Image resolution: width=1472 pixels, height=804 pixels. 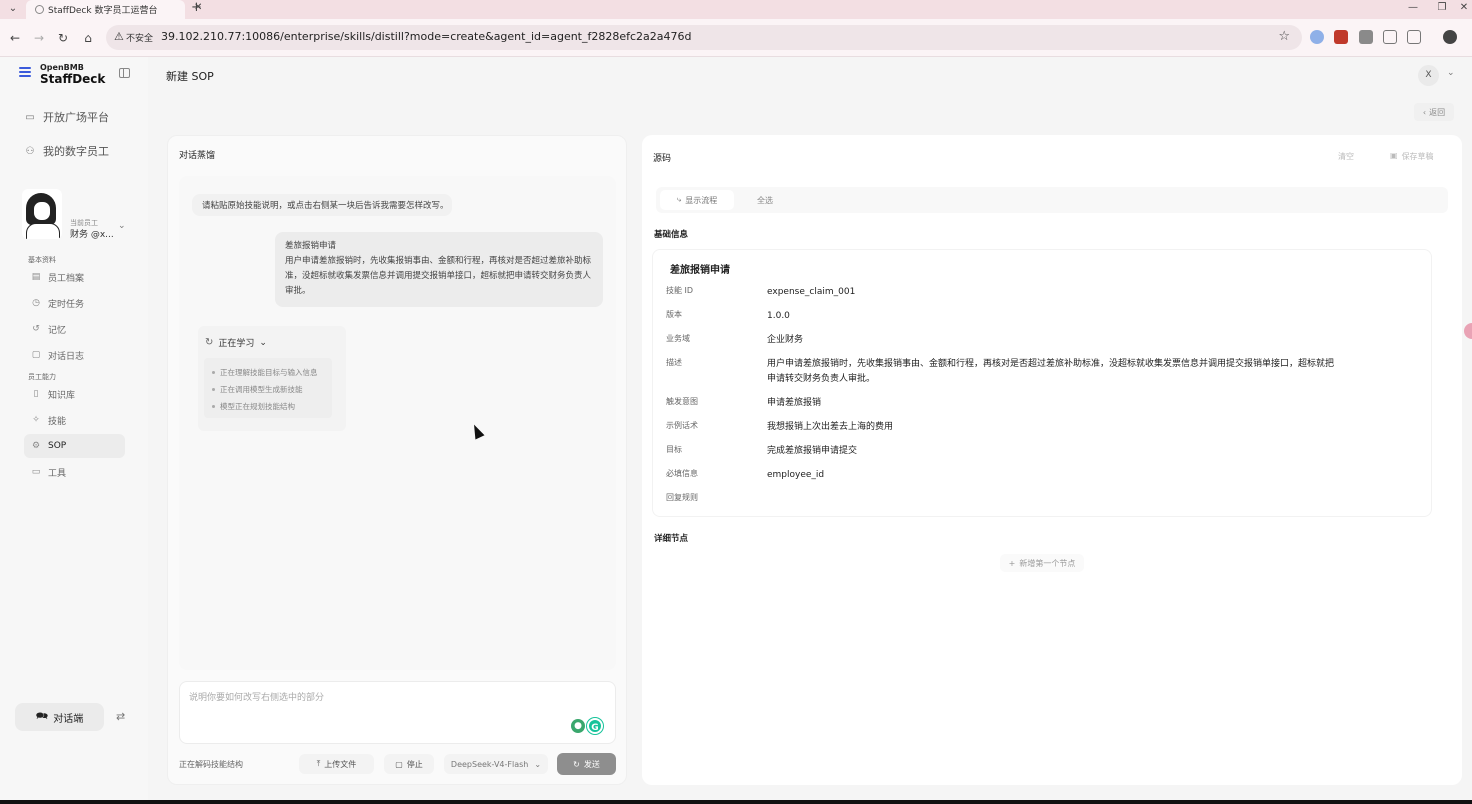 What do you see at coordinates (811, 292) in the screenshot?
I see `field-value: expense_claim_001` at bounding box center [811, 292].